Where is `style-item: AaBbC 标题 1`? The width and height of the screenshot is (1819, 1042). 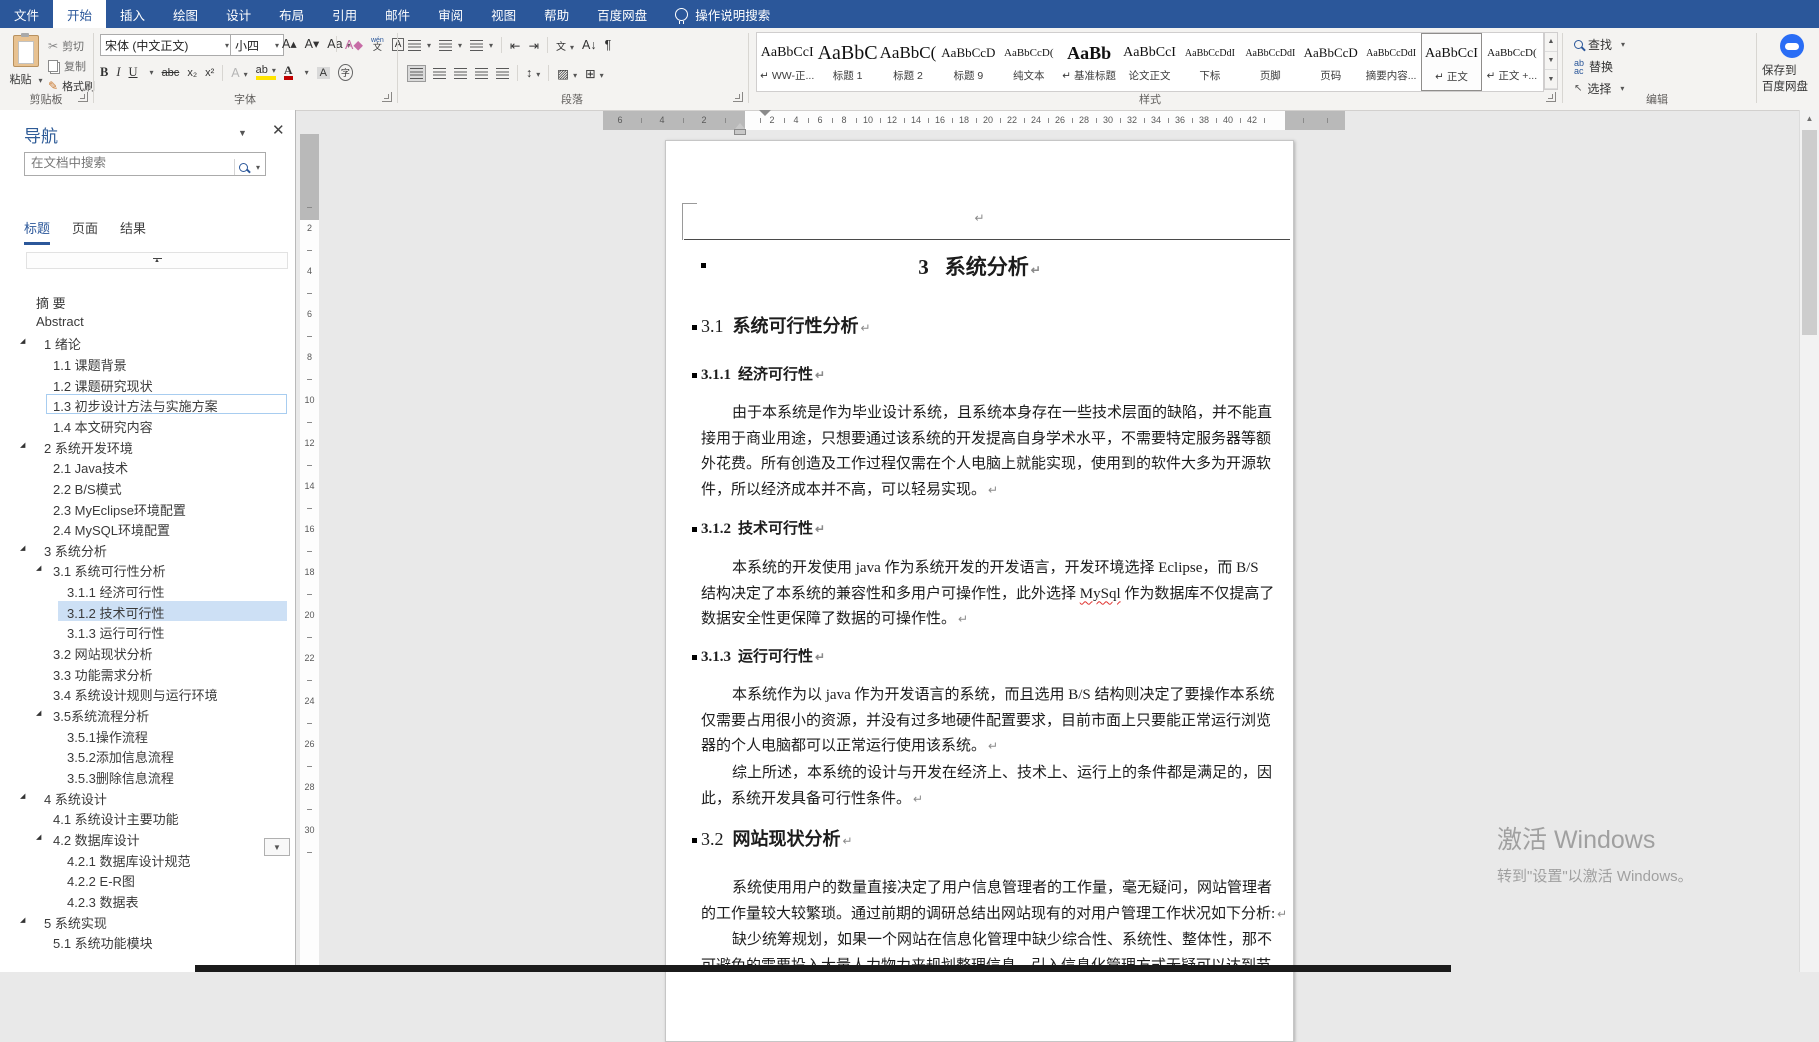
style-item: AaBbC 标题 1 is located at coordinates (847, 62).